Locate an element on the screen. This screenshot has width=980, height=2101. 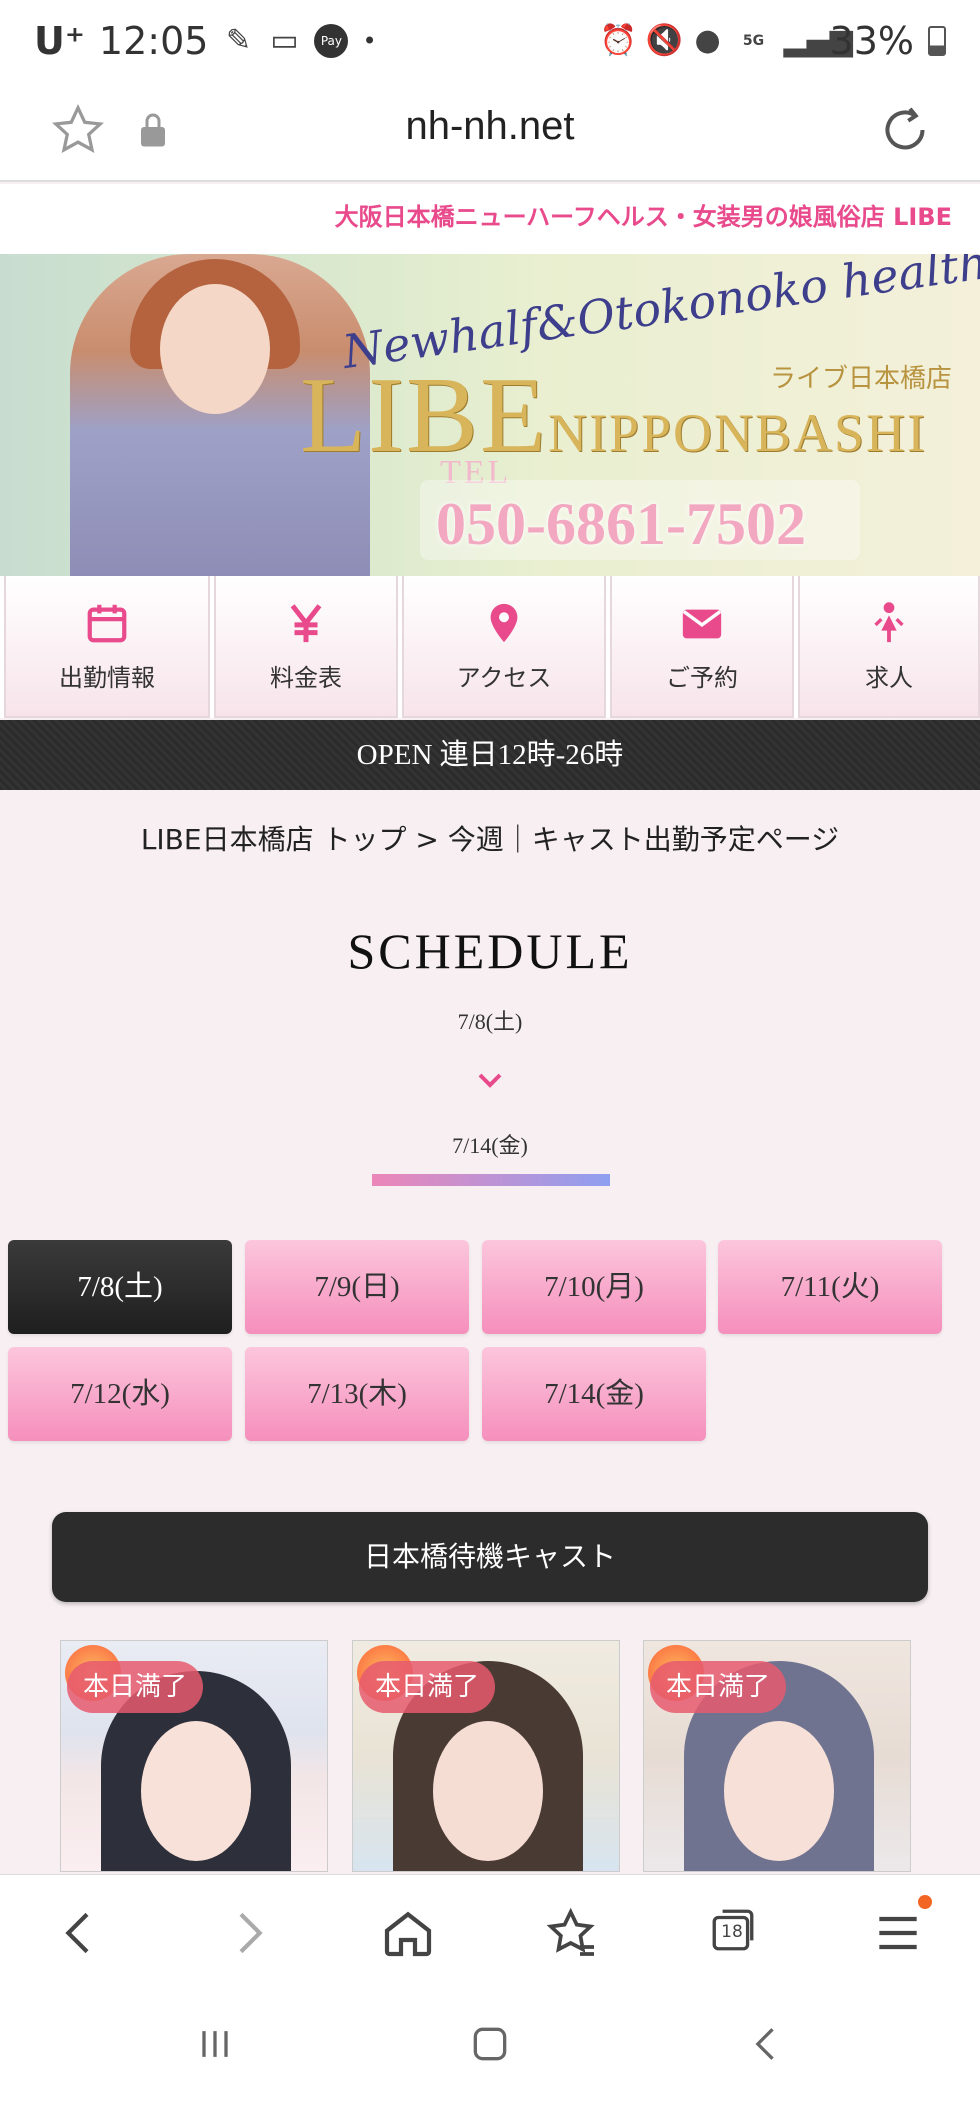
back-button-icon is located at coordinates (767, 2044).